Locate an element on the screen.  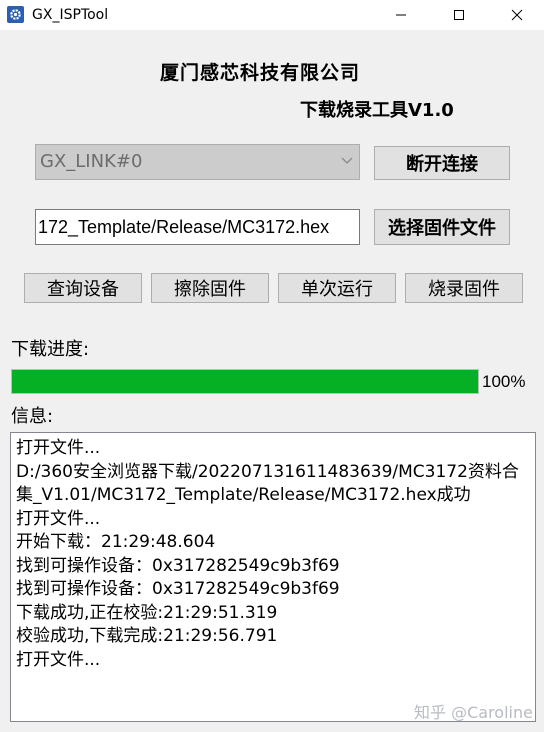
erase-firmware-button: 擦除固件 is located at coordinates (210, 288).